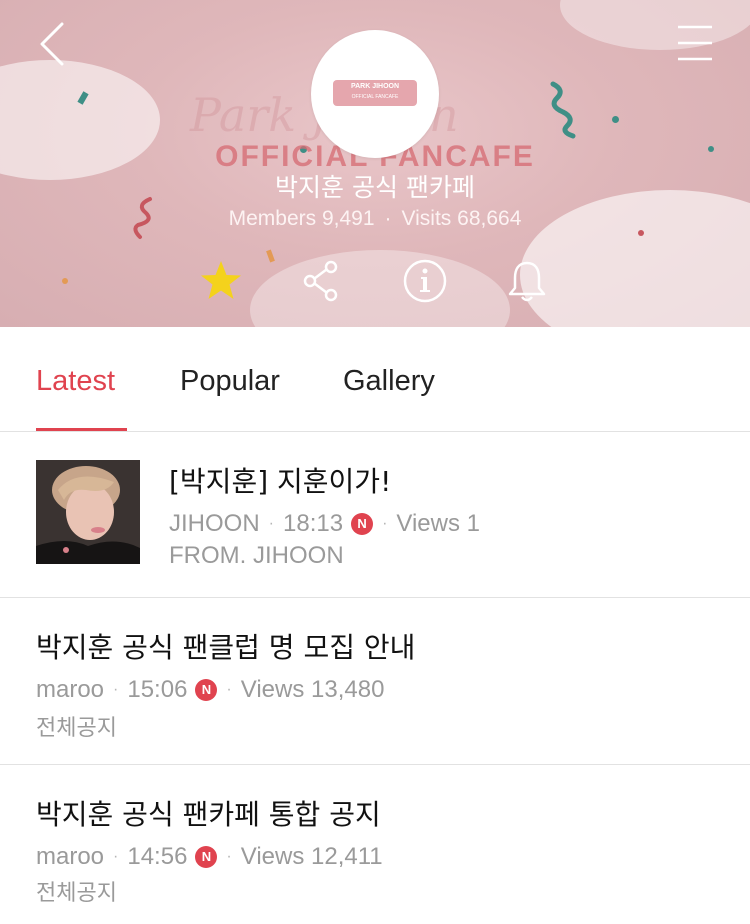 This screenshot has width=750, height=924. What do you see at coordinates (527, 281) in the screenshot?
I see `bell-icon` at bounding box center [527, 281].